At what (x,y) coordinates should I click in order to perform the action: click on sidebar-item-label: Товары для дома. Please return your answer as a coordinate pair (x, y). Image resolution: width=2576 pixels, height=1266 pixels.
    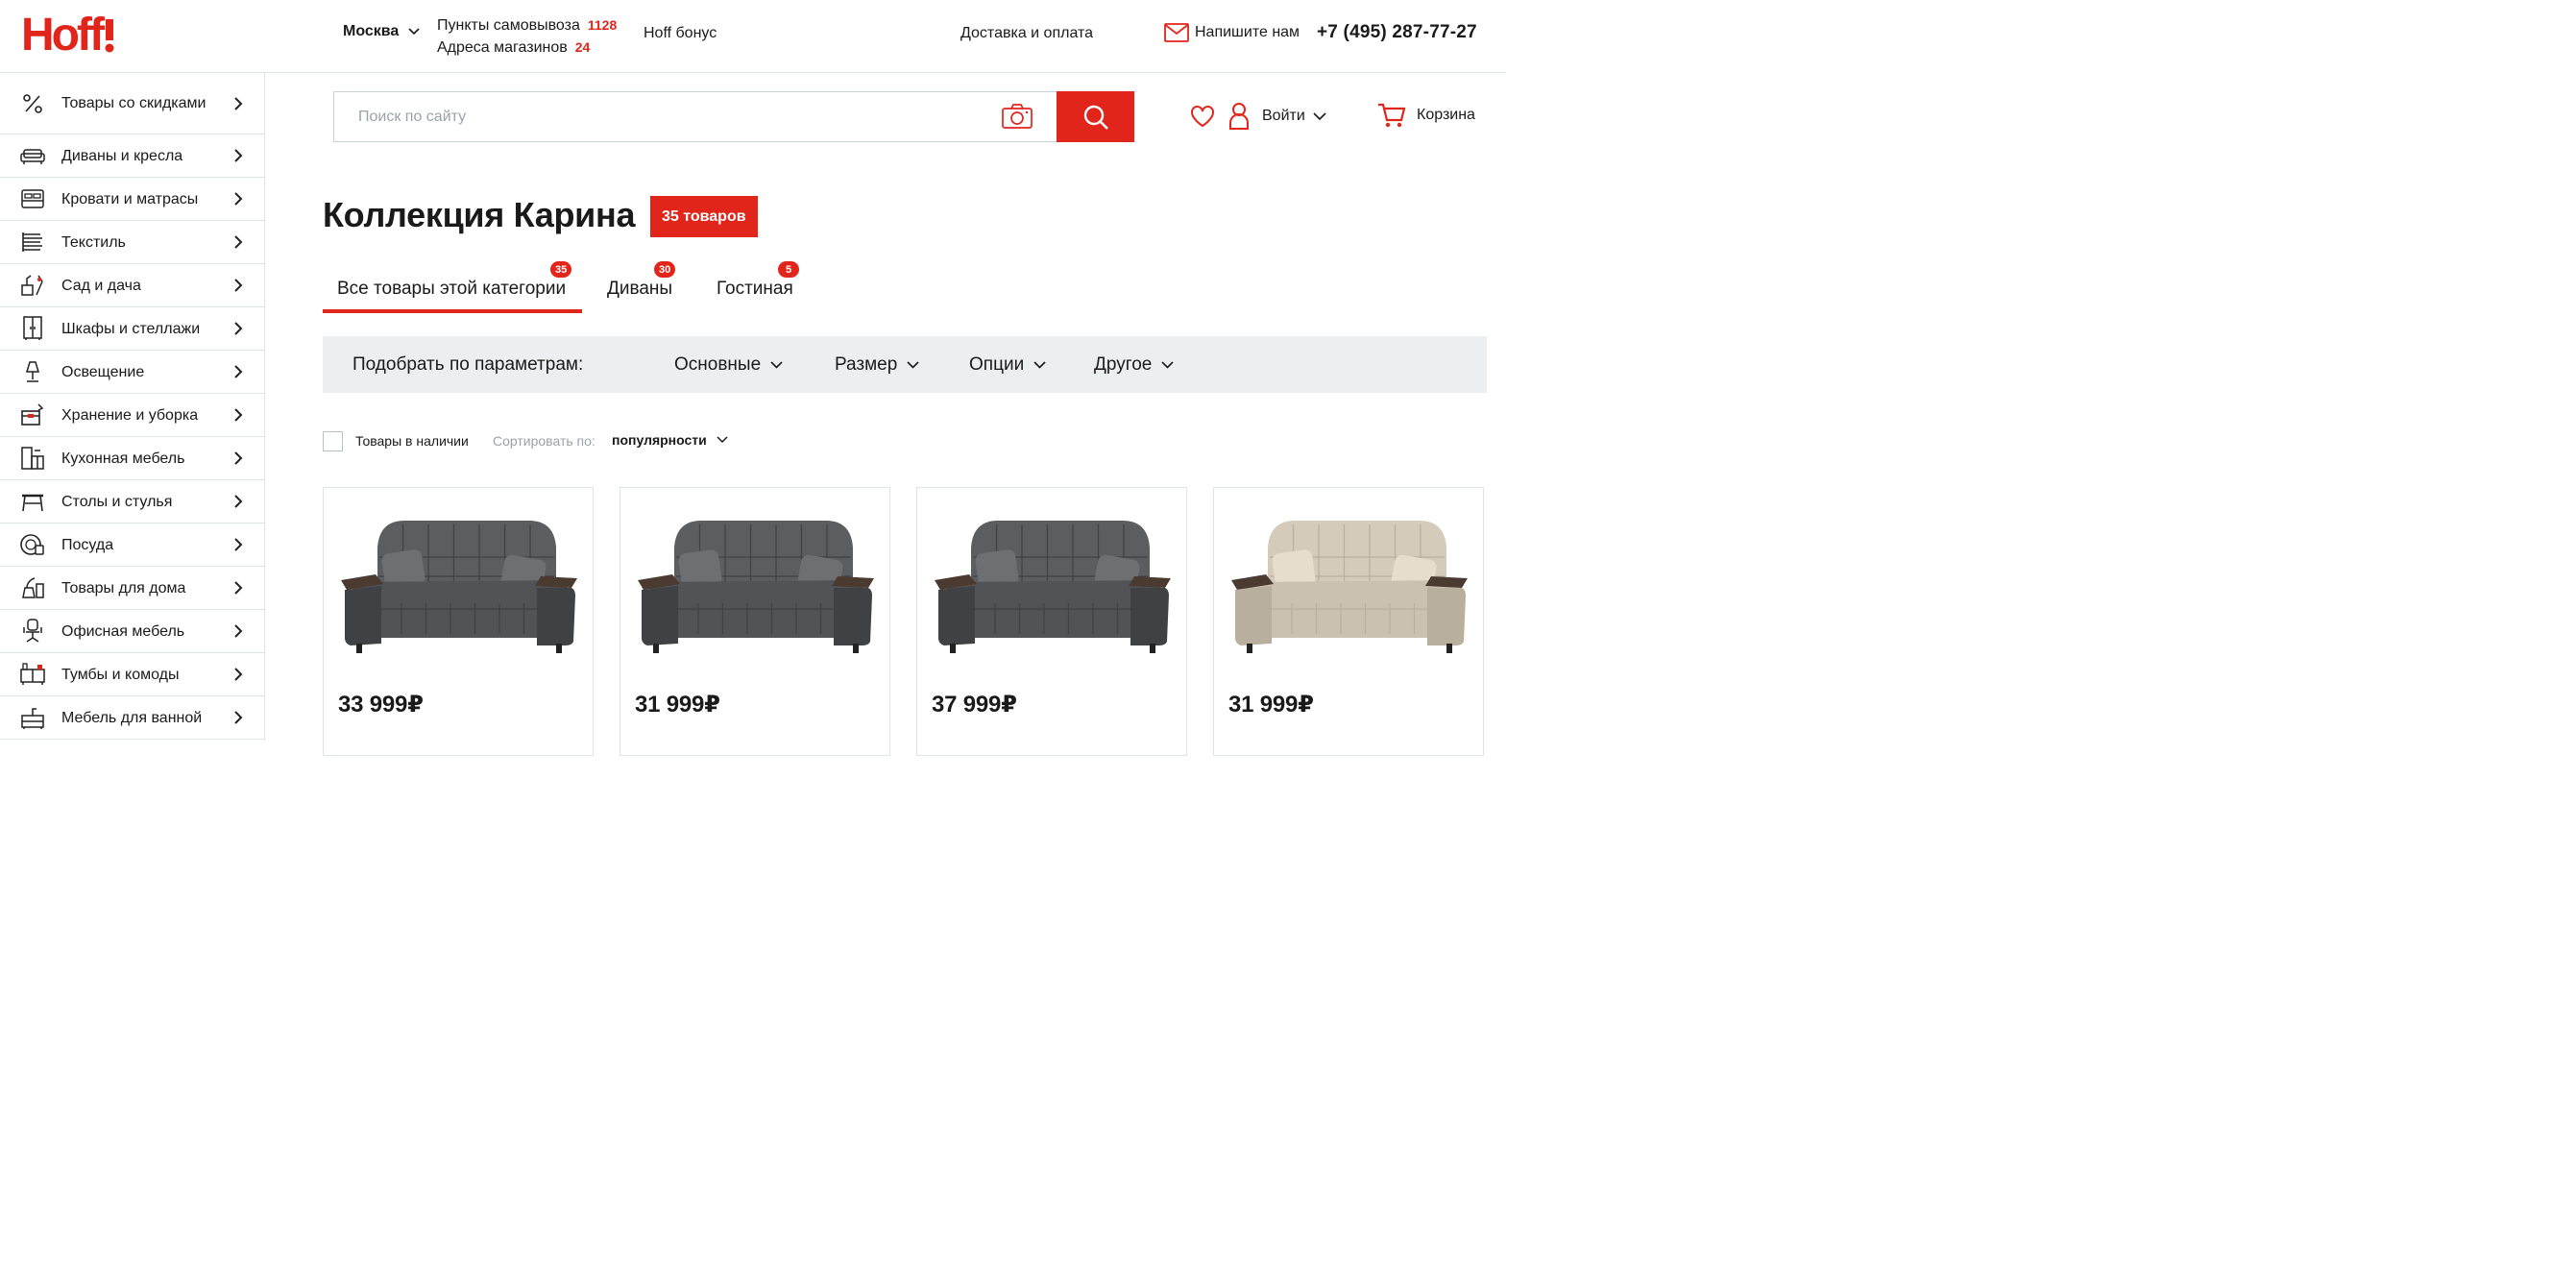
    Looking at the image, I should click on (124, 587).